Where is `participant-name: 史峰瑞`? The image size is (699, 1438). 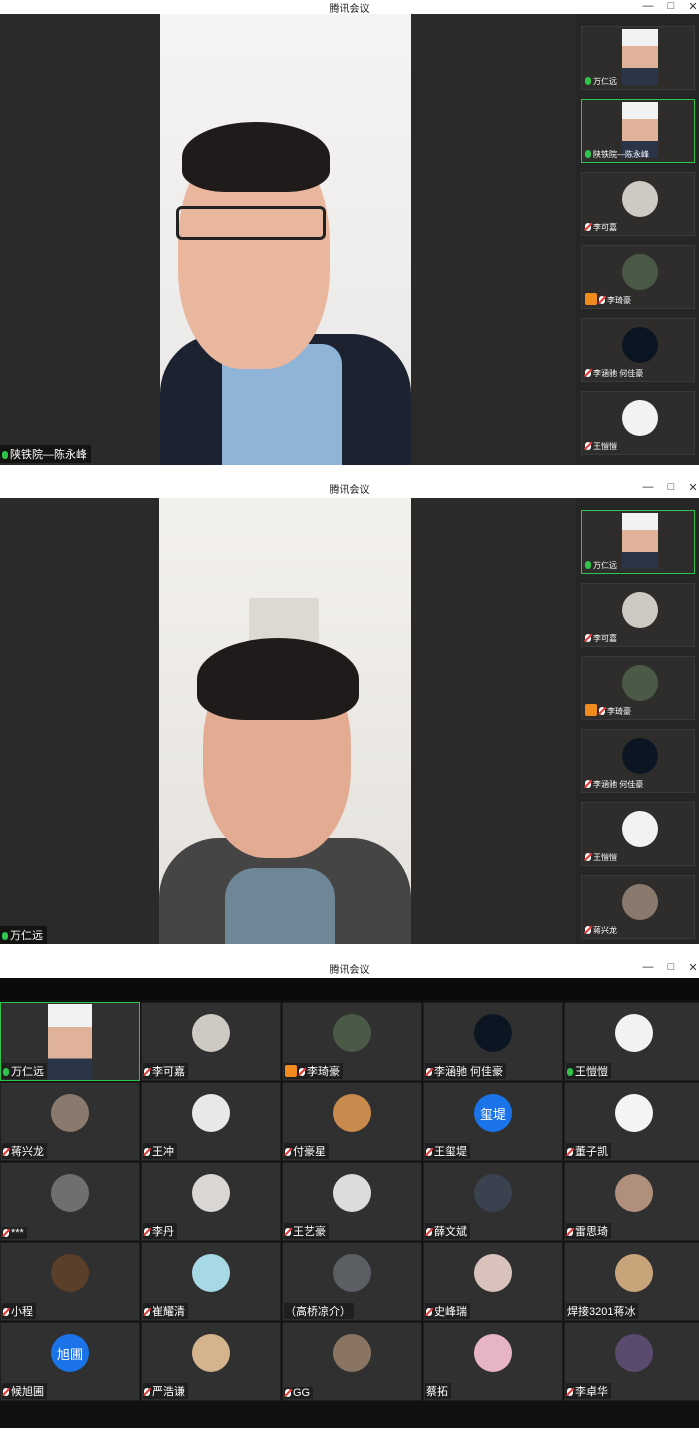 participant-name: 史峰瑞 is located at coordinates (450, 1312).